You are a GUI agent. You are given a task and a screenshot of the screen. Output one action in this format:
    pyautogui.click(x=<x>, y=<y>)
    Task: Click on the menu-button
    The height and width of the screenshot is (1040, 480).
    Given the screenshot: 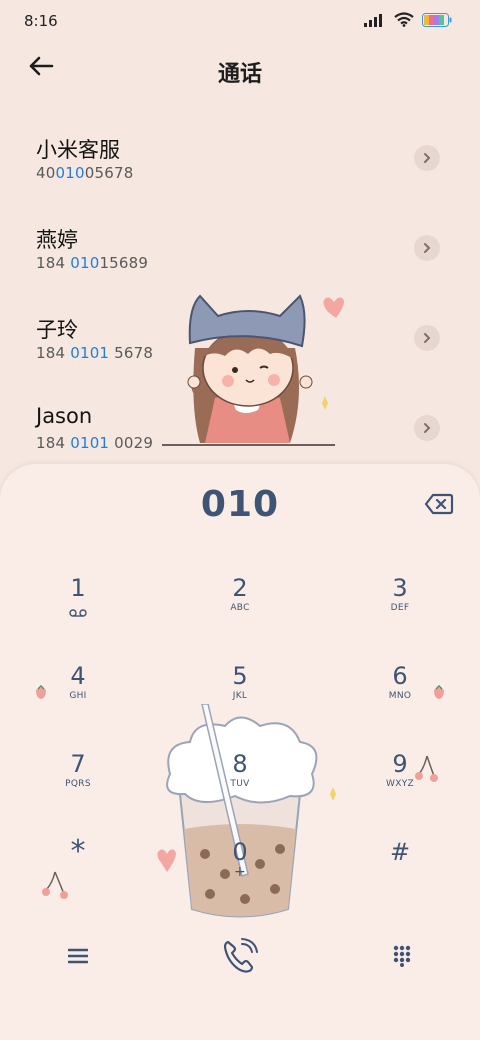 What is the action you would take?
    pyautogui.click(x=78, y=956)
    